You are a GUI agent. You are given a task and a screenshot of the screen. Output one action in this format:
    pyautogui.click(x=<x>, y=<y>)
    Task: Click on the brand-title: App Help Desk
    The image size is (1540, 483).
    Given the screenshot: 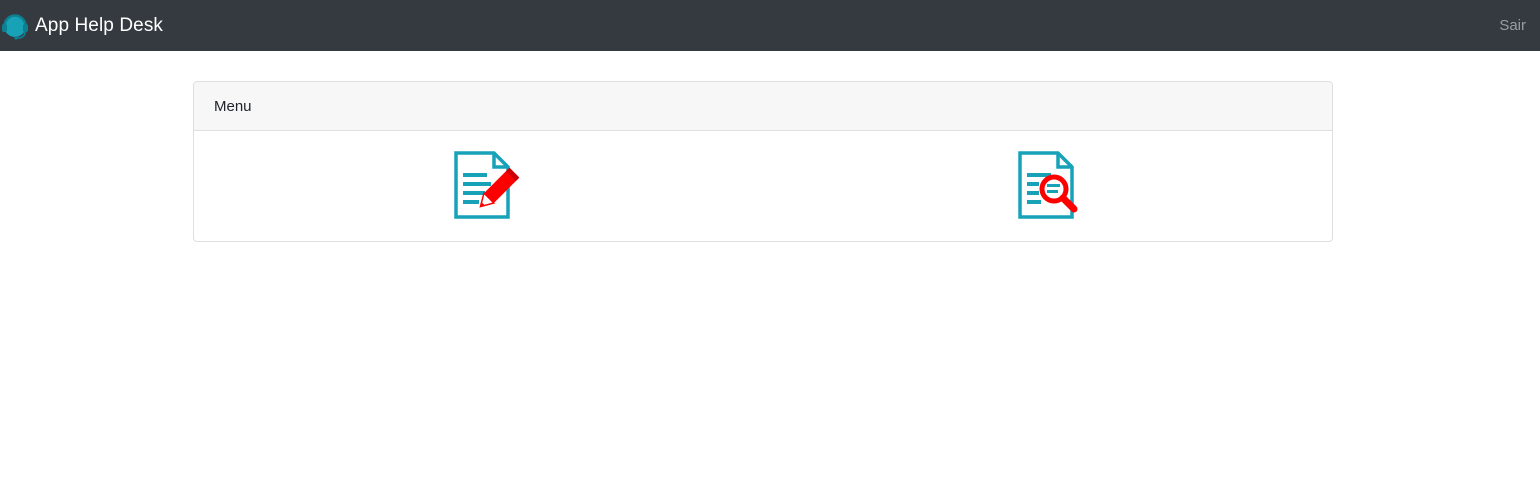 What is the action you would take?
    pyautogui.click(x=99, y=25)
    